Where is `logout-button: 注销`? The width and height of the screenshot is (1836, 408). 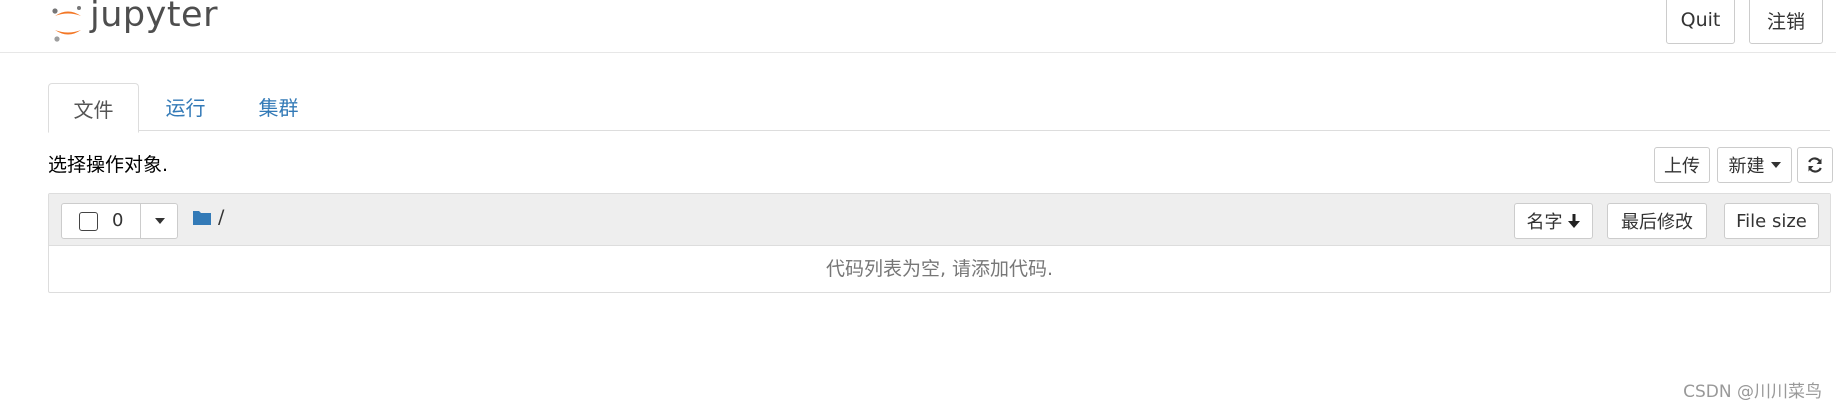
logout-button: 注销 is located at coordinates (1786, 22).